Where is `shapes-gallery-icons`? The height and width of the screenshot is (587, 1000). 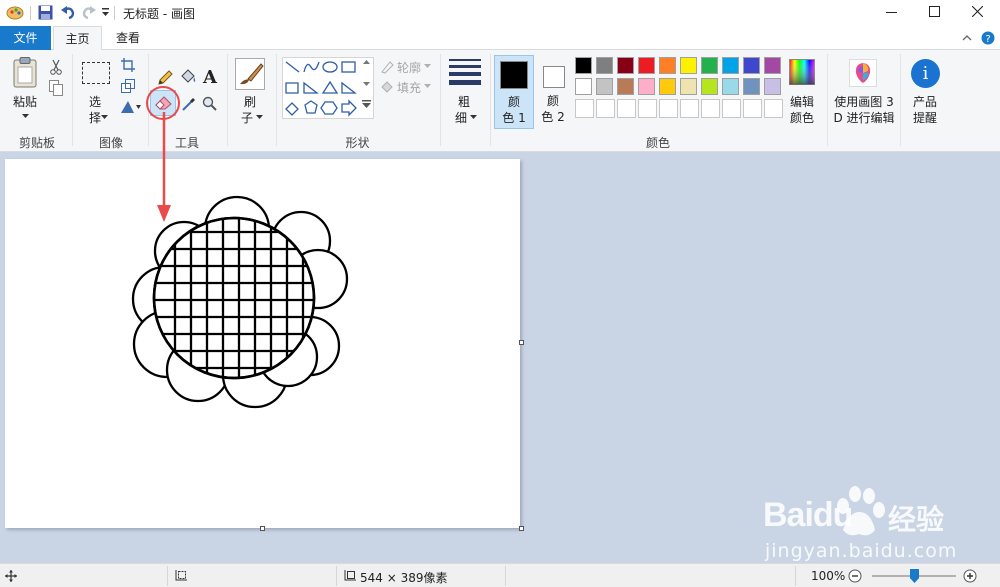
shapes-gallery-icons is located at coordinates (328, 88).